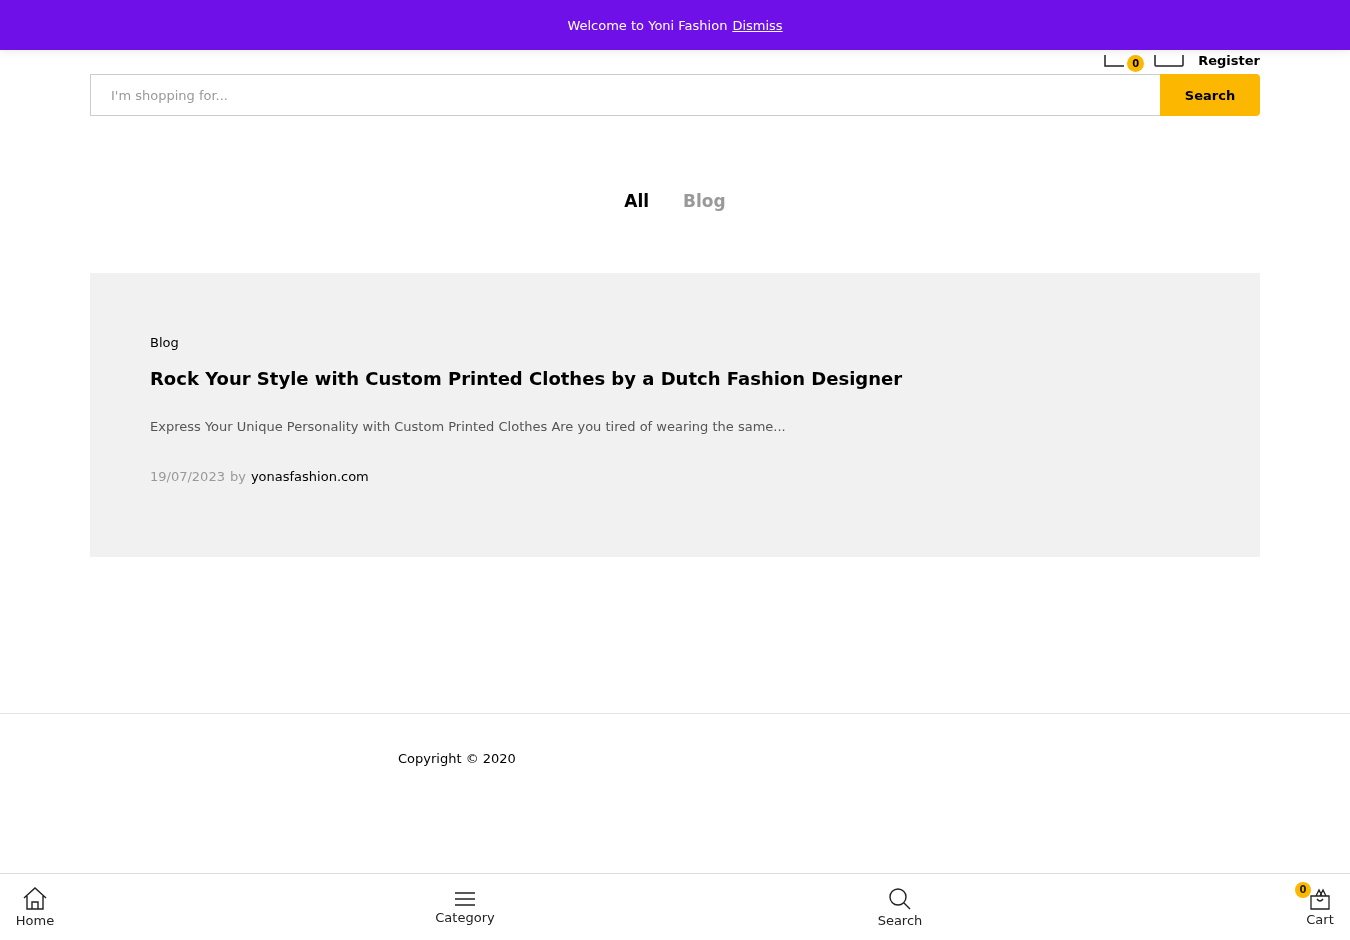  What do you see at coordinates (465, 898) in the screenshot?
I see `menu-icon` at bounding box center [465, 898].